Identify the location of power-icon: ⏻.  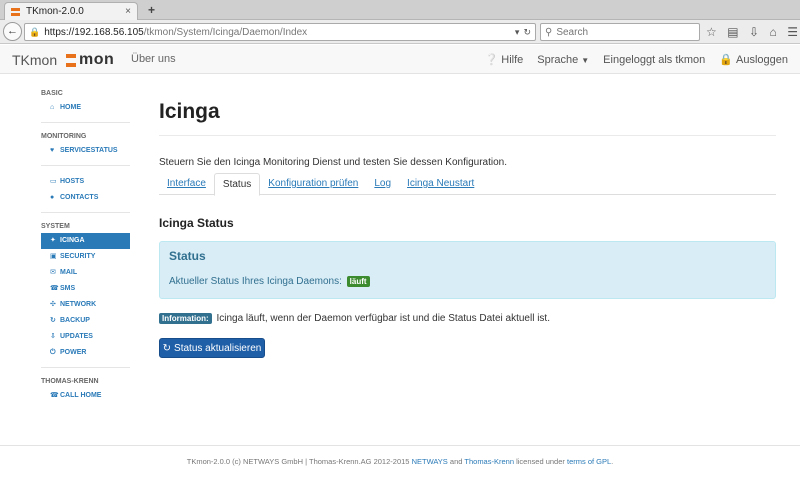
(53, 352).